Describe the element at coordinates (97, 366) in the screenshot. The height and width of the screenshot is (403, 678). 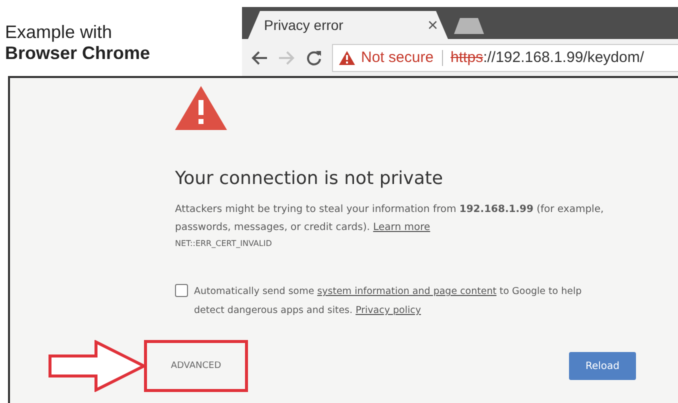
I see `arrow-icon` at that location.